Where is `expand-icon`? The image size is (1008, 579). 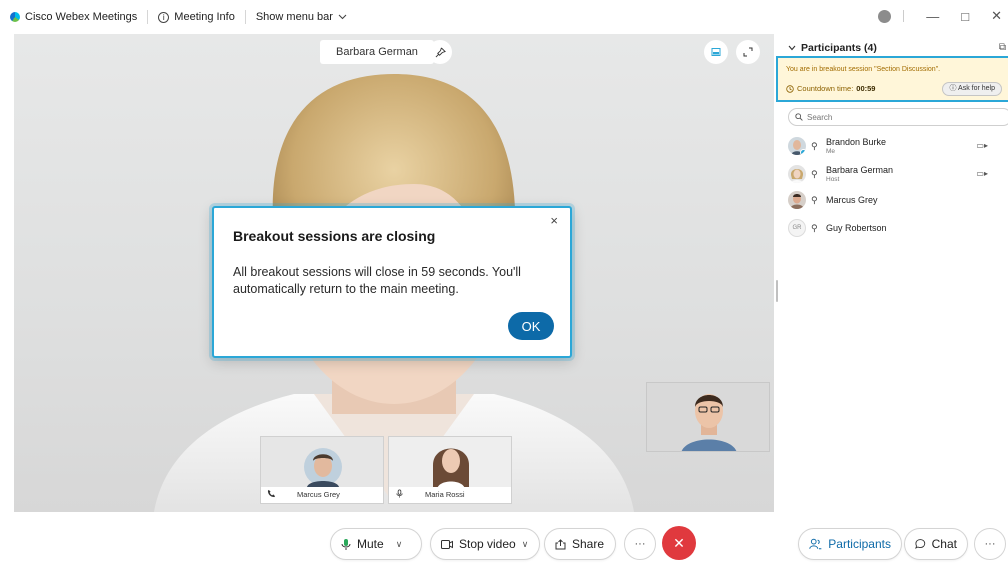 expand-icon is located at coordinates (748, 52).